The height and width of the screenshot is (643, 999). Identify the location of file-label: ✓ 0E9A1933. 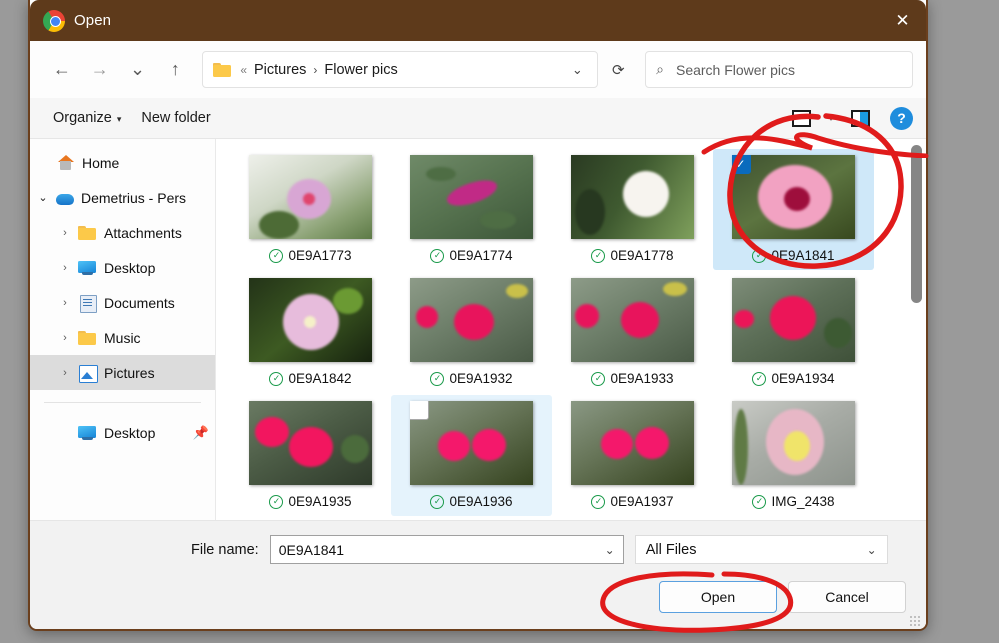
(632, 378).